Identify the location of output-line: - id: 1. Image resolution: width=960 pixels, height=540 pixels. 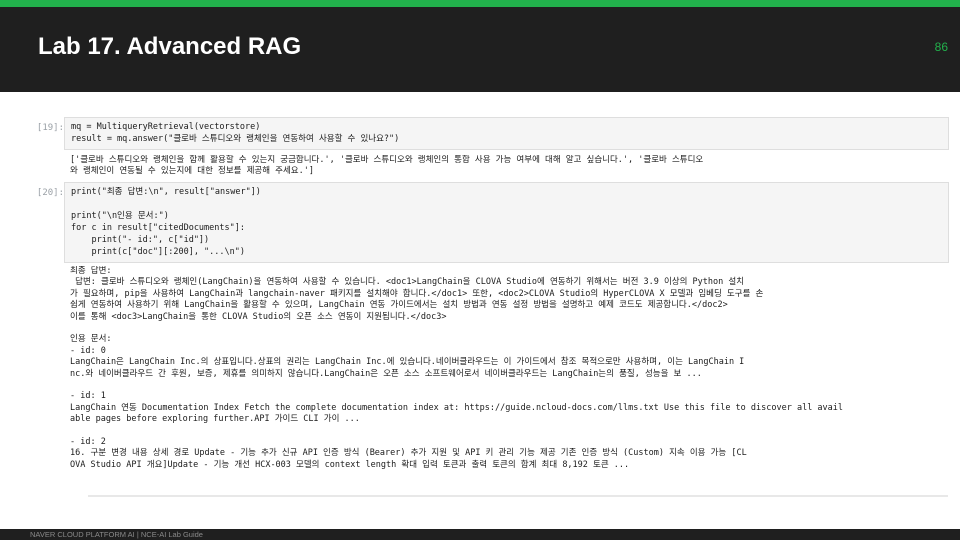
(88, 396).